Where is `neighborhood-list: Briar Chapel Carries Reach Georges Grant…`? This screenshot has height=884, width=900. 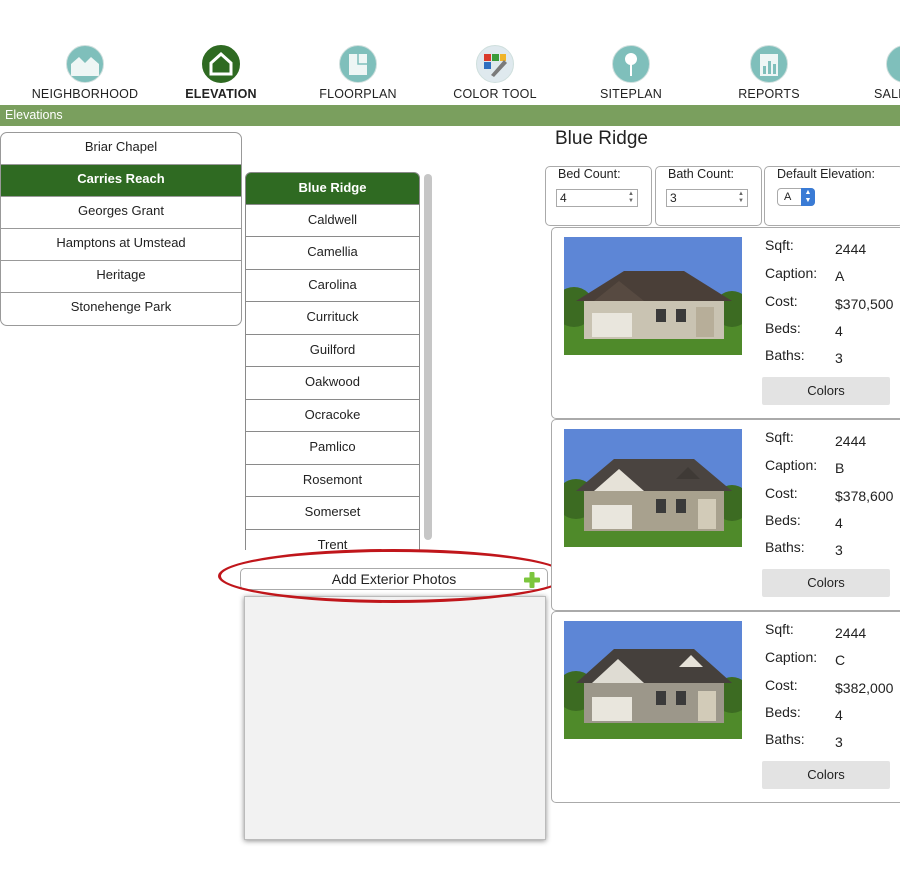 neighborhood-list: Briar Chapel Carries Reach Georges Grant… is located at coordinates (121, 229).